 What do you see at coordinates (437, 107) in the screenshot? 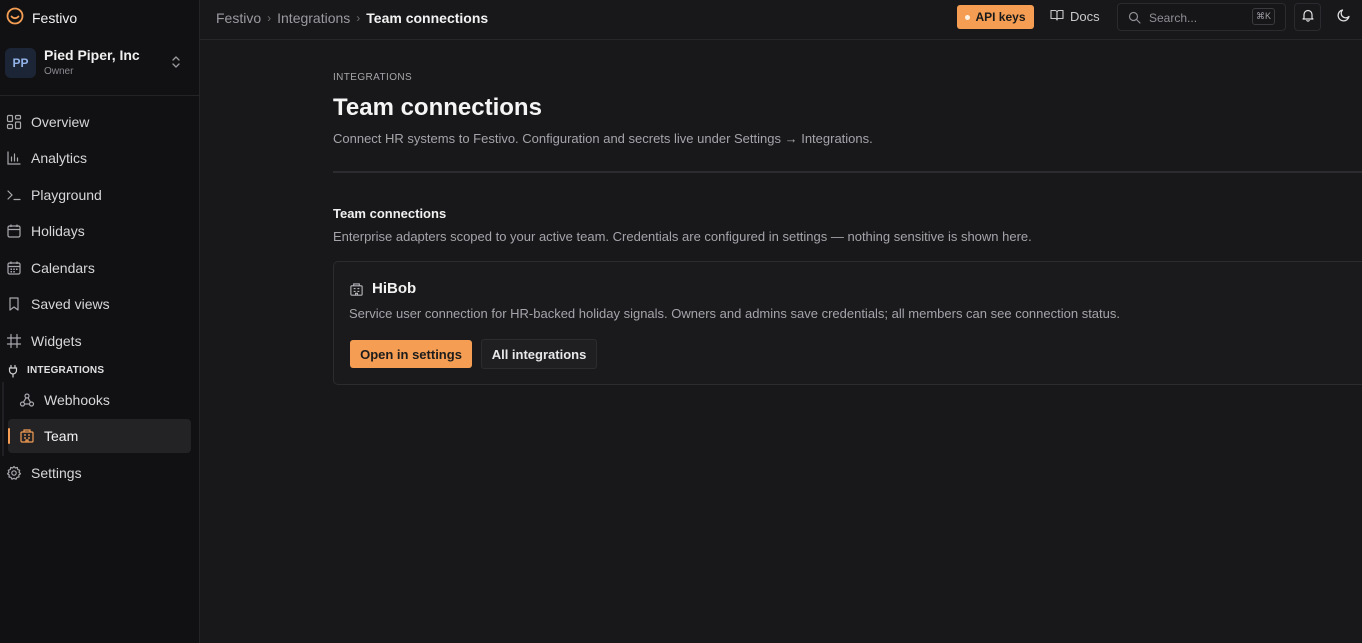
I see `page-title: Team connections` at bounding box center [437, 107].